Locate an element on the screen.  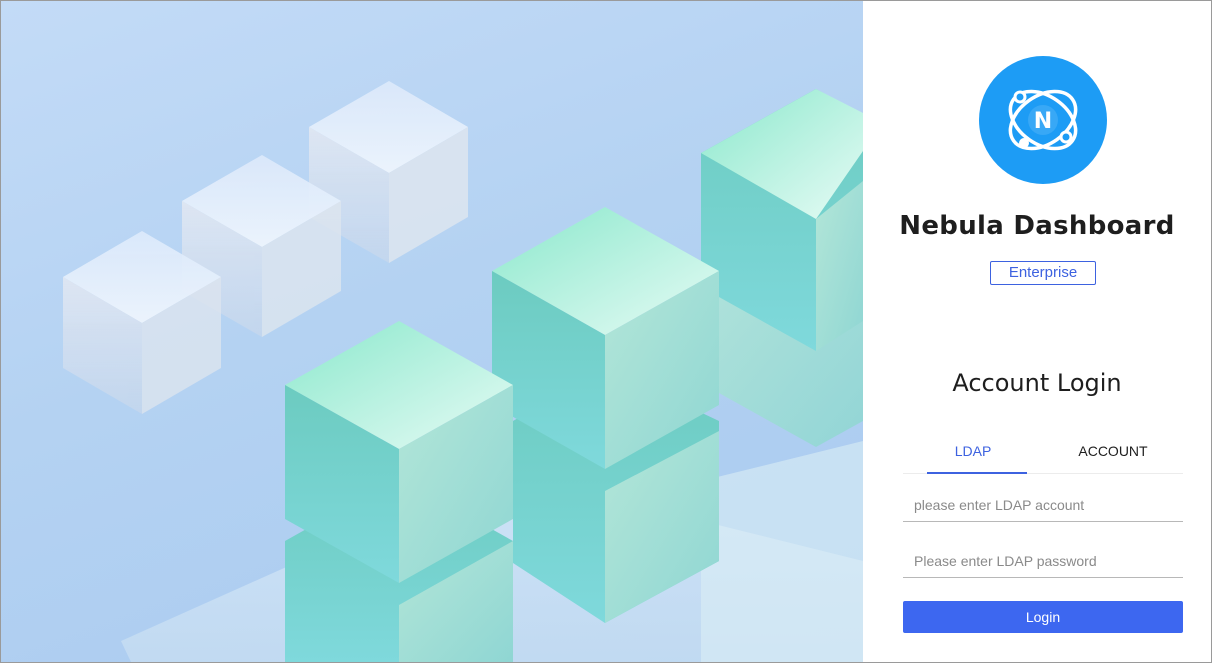
nebula-logo-icon: N is located at coordinates (1043, 120).